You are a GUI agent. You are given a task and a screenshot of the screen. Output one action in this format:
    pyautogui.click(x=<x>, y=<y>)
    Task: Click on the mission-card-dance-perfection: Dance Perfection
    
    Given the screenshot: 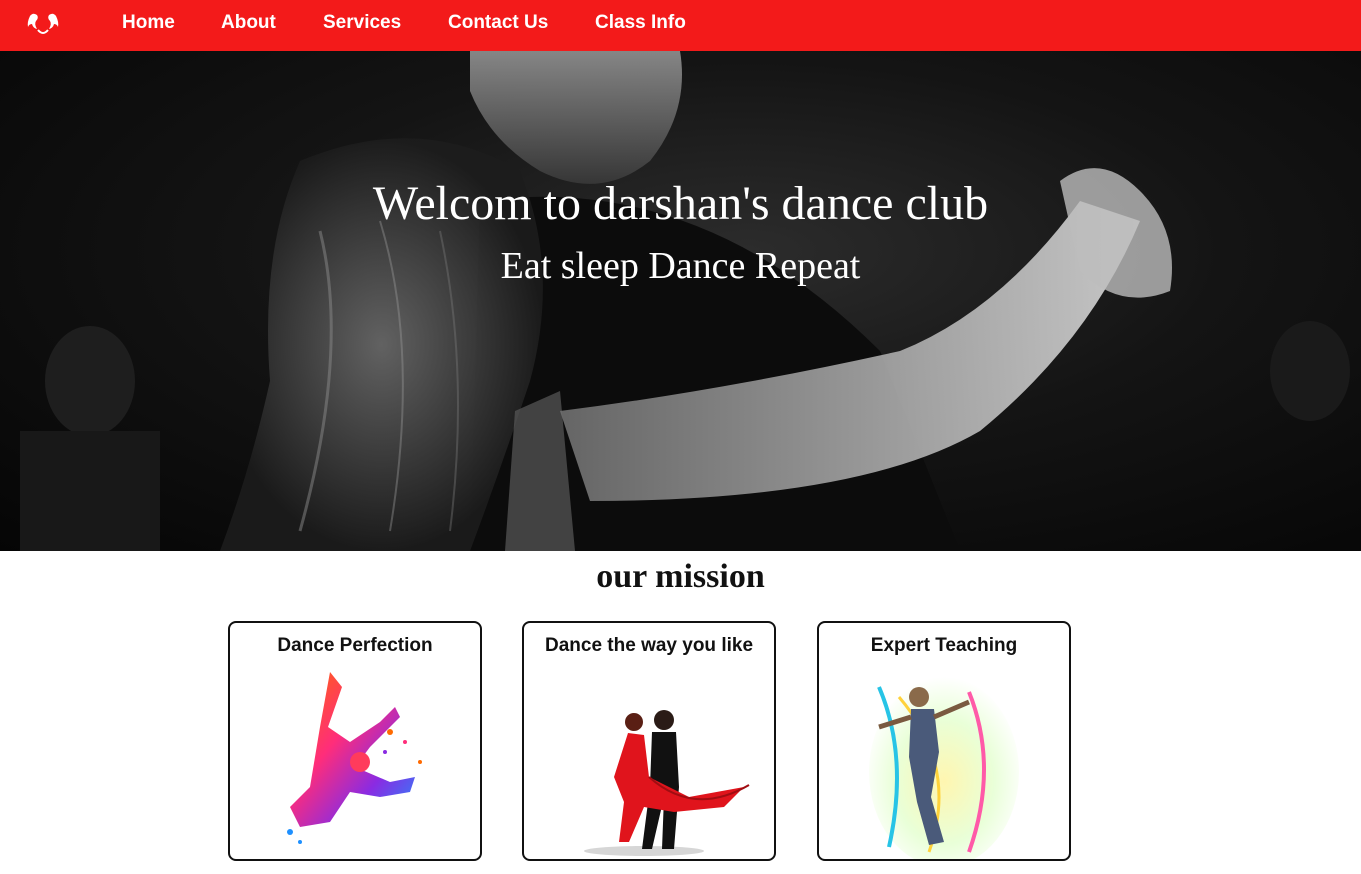 What is the action you would take?
    pyautogui.click(x=355, y=741)
    